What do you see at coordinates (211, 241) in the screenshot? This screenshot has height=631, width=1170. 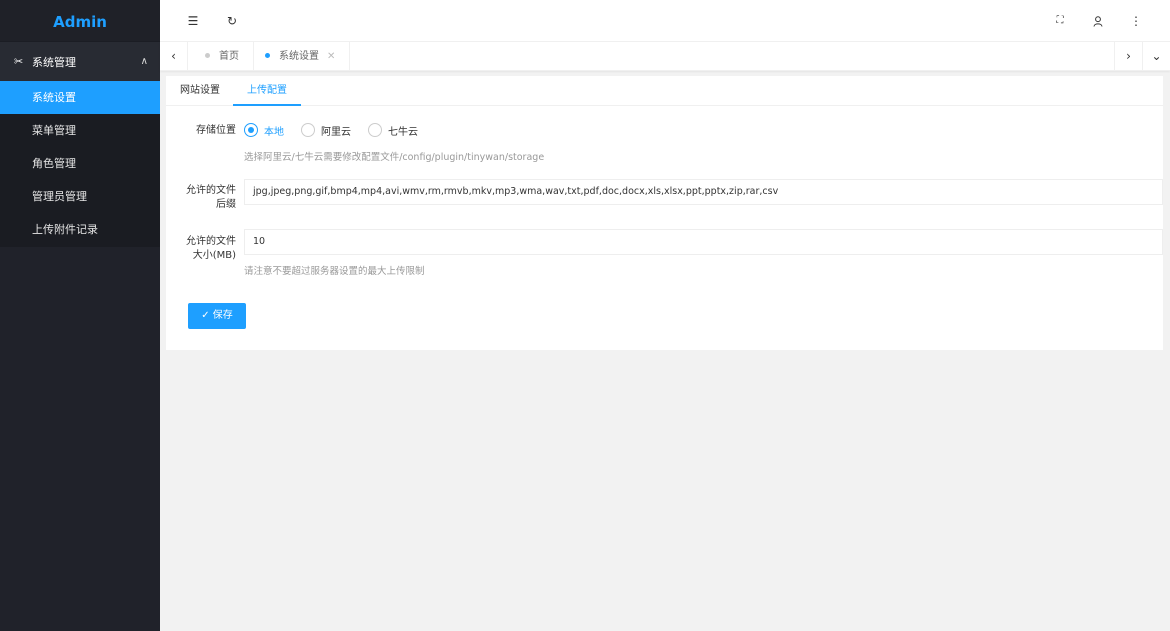 I see `max-size-label-line1: 允许的文件` at bounding box center [211, 241].